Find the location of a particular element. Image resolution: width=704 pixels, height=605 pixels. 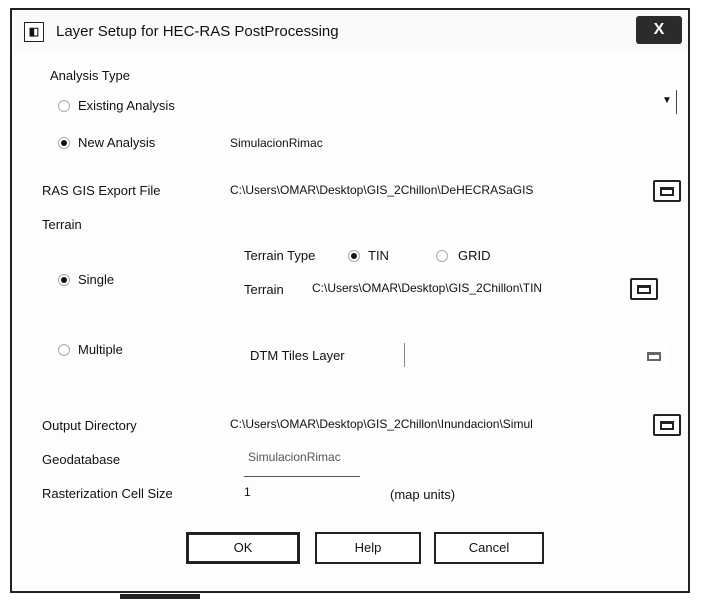

grid-radio is located at coordinates (442, 256).